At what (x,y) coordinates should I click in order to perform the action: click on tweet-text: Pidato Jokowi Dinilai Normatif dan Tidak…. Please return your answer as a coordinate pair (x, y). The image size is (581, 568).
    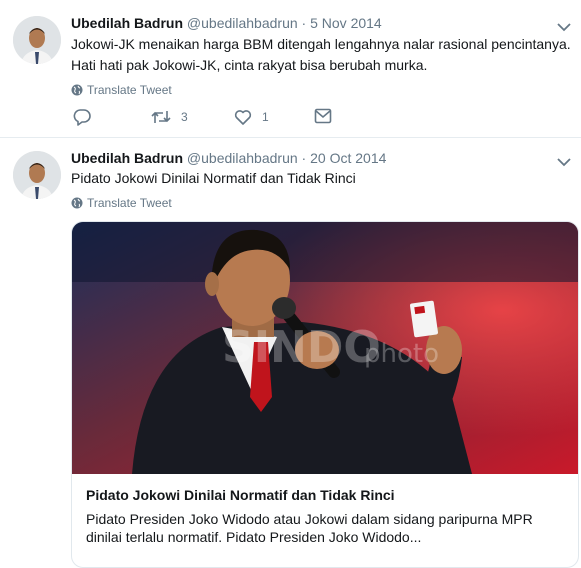
    Looking at the image, I should click on (321, 178).